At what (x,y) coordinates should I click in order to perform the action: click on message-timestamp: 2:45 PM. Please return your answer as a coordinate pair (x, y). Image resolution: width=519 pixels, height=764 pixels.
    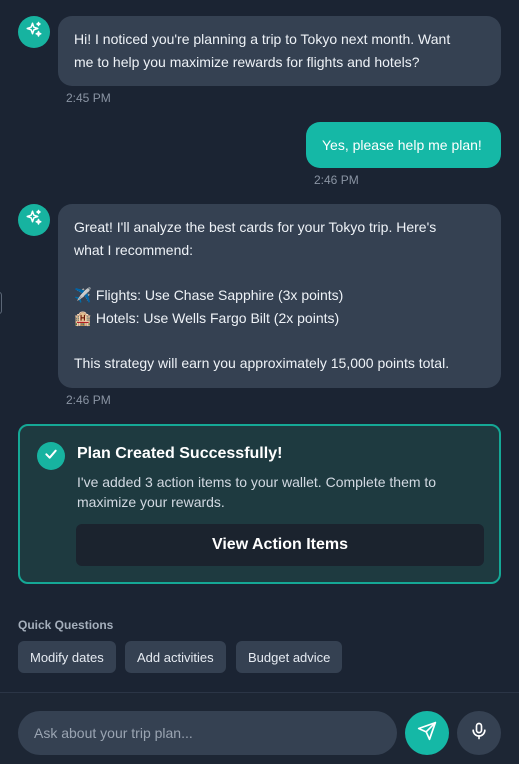
    Looking at the image, I should click on (88, 98).